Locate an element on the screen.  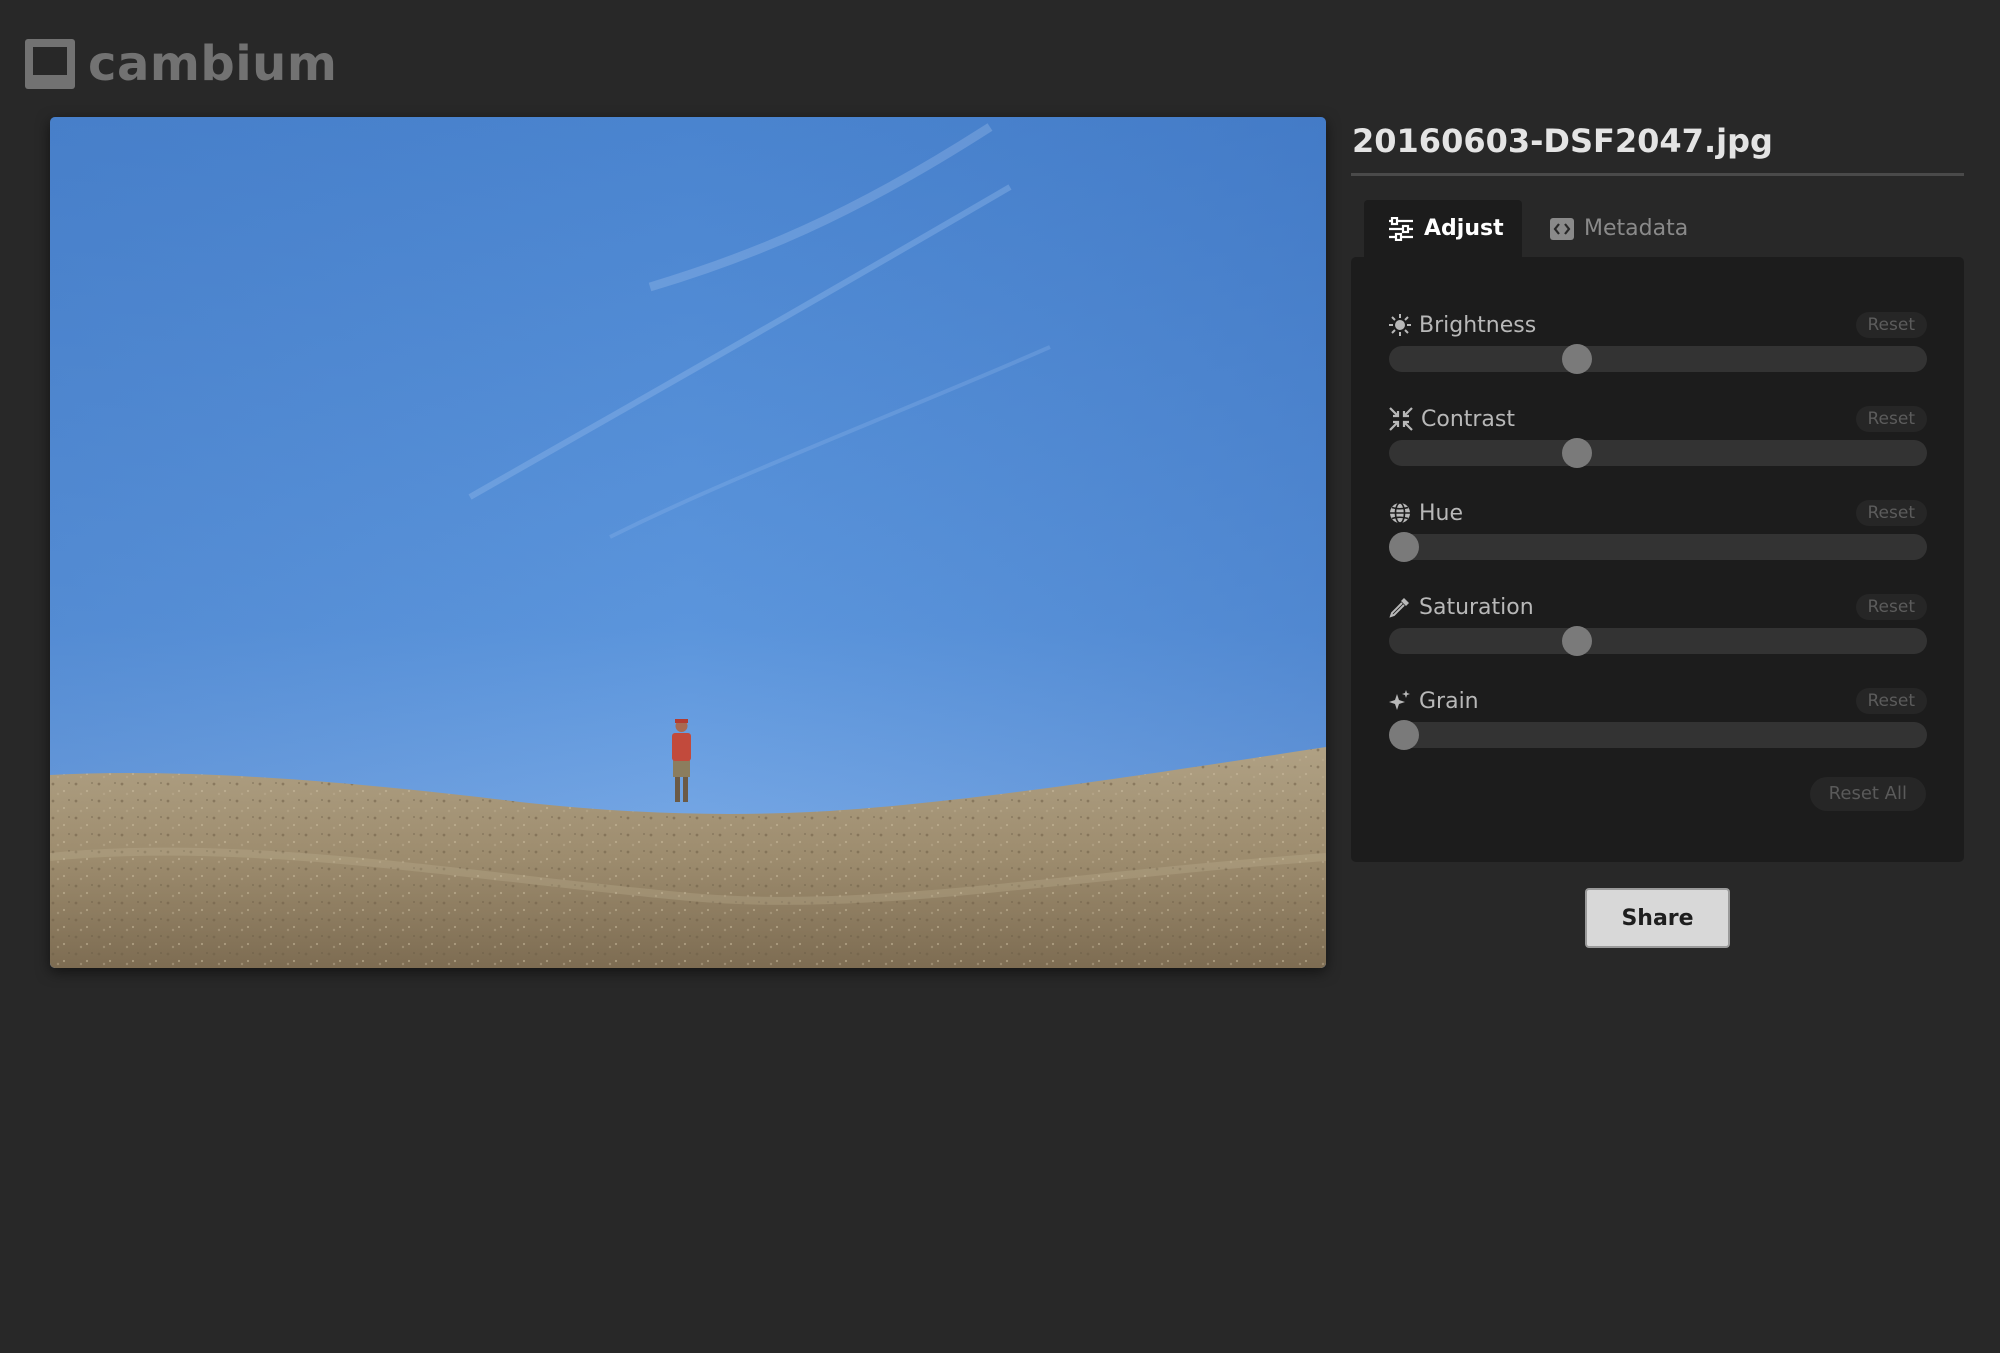
contrast-slider is located at coordinates (1658, 453).